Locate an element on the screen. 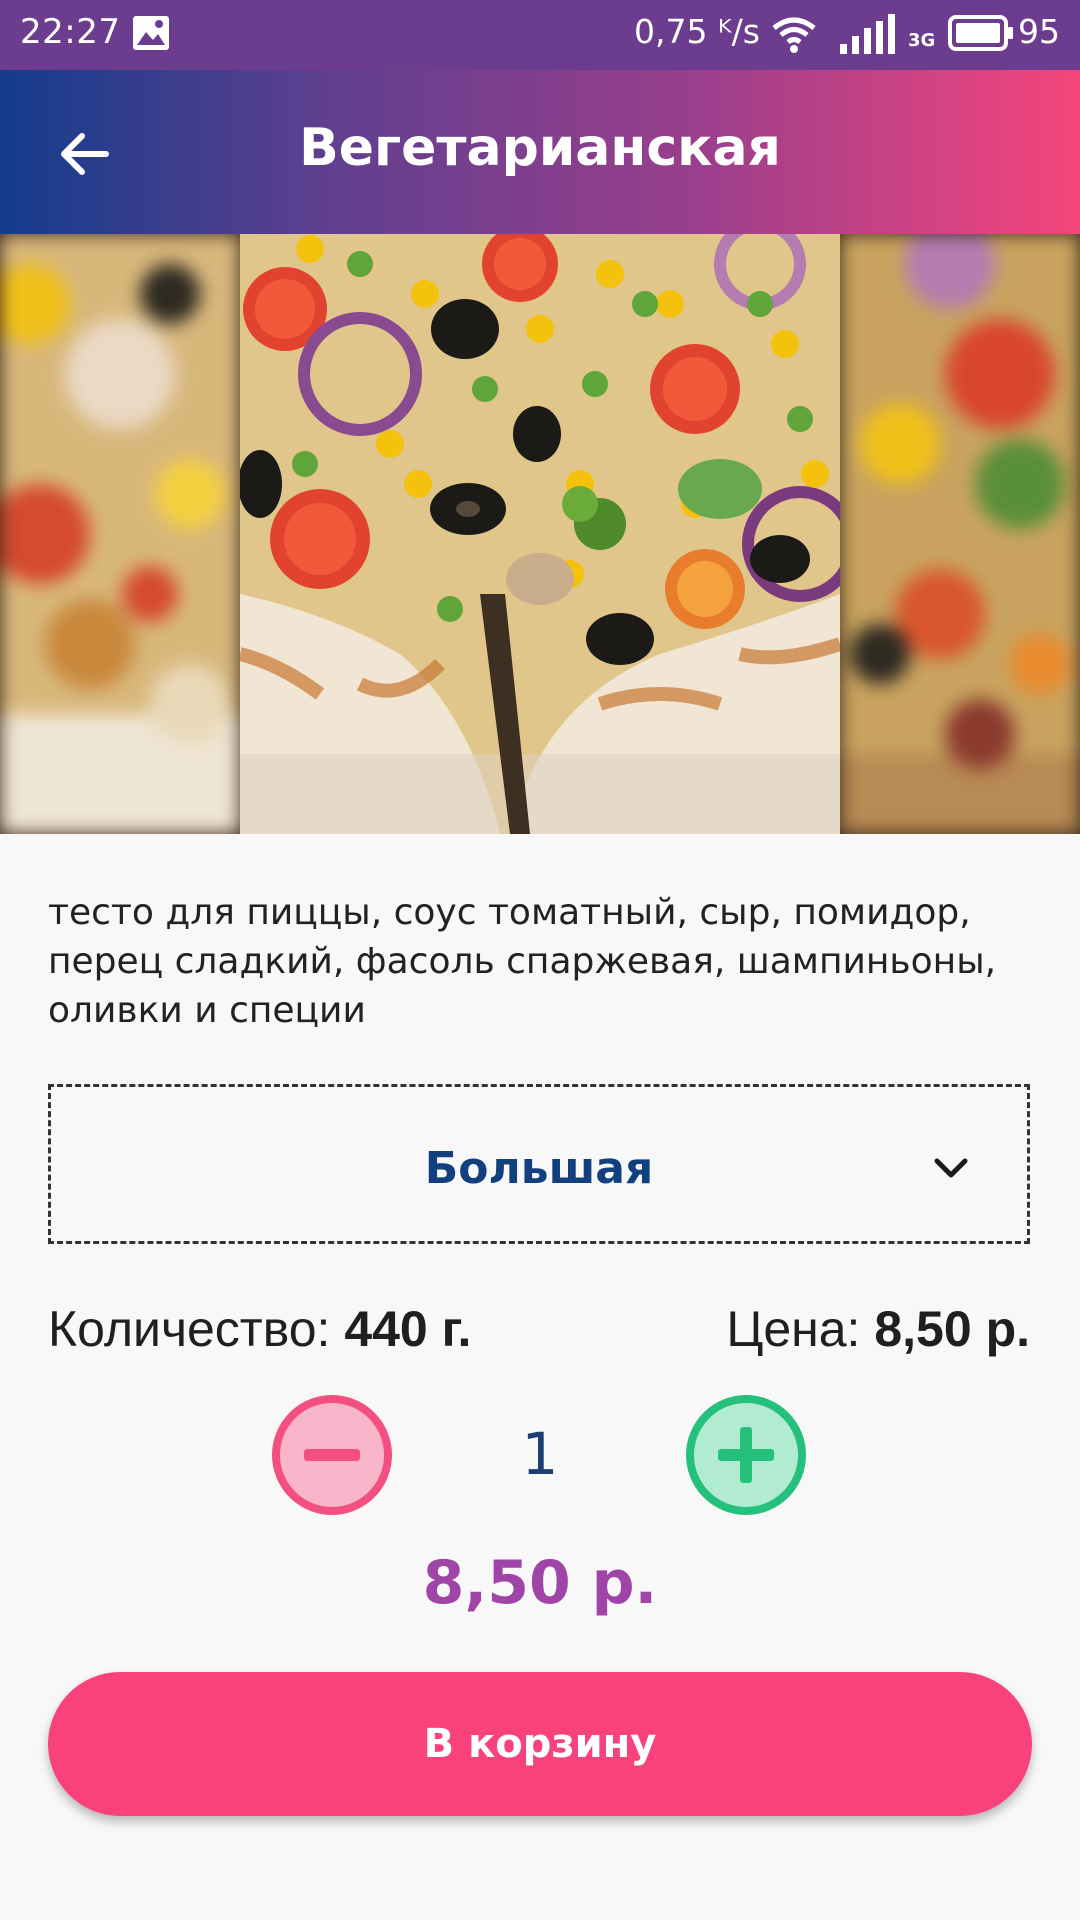 This screenshot has height=1920, width=1080. battery-icon is located at coordinates (980, 33).